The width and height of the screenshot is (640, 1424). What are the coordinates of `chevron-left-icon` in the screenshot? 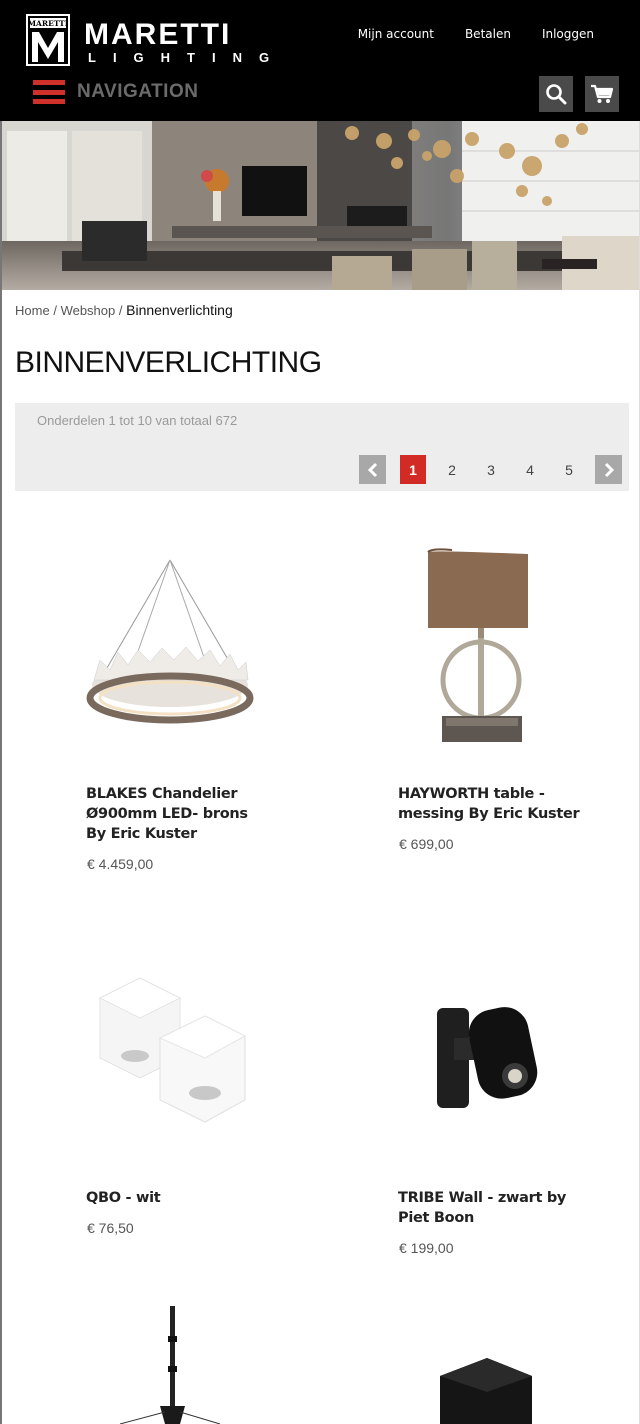 It's located at (372, 469).